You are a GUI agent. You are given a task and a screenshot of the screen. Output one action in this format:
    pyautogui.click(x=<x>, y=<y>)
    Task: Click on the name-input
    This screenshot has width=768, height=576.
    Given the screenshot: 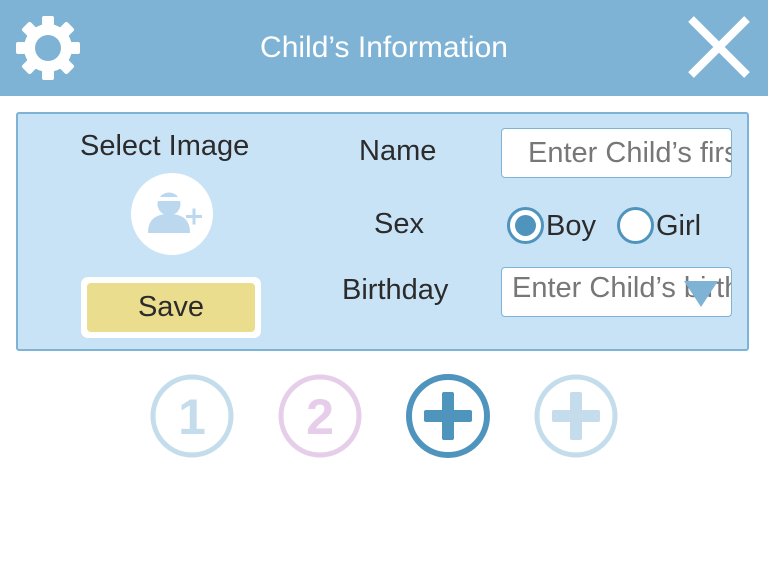 What is the action you would take?
    pyautogui.click(x=616, y=153)
    